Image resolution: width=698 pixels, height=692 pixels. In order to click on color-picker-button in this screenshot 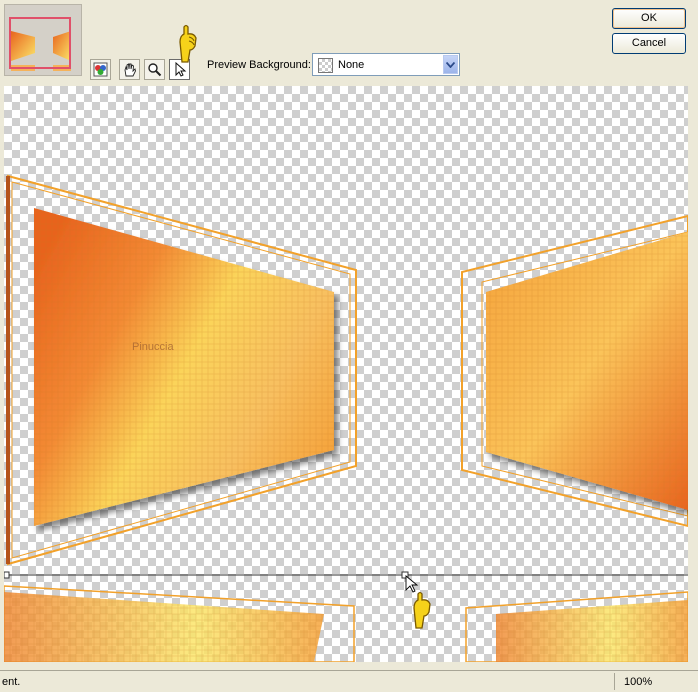, I will do `click(100, 69)`.